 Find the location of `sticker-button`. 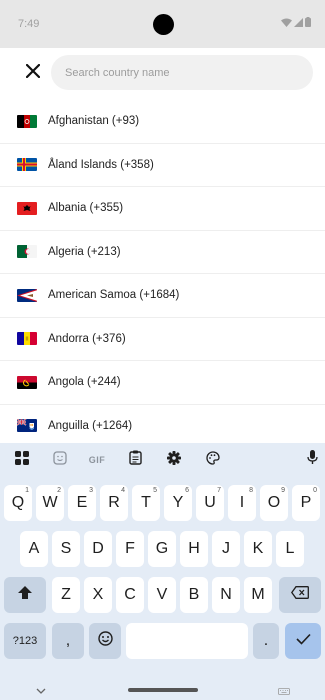

sticker-button is located at coordinates (60, 460).